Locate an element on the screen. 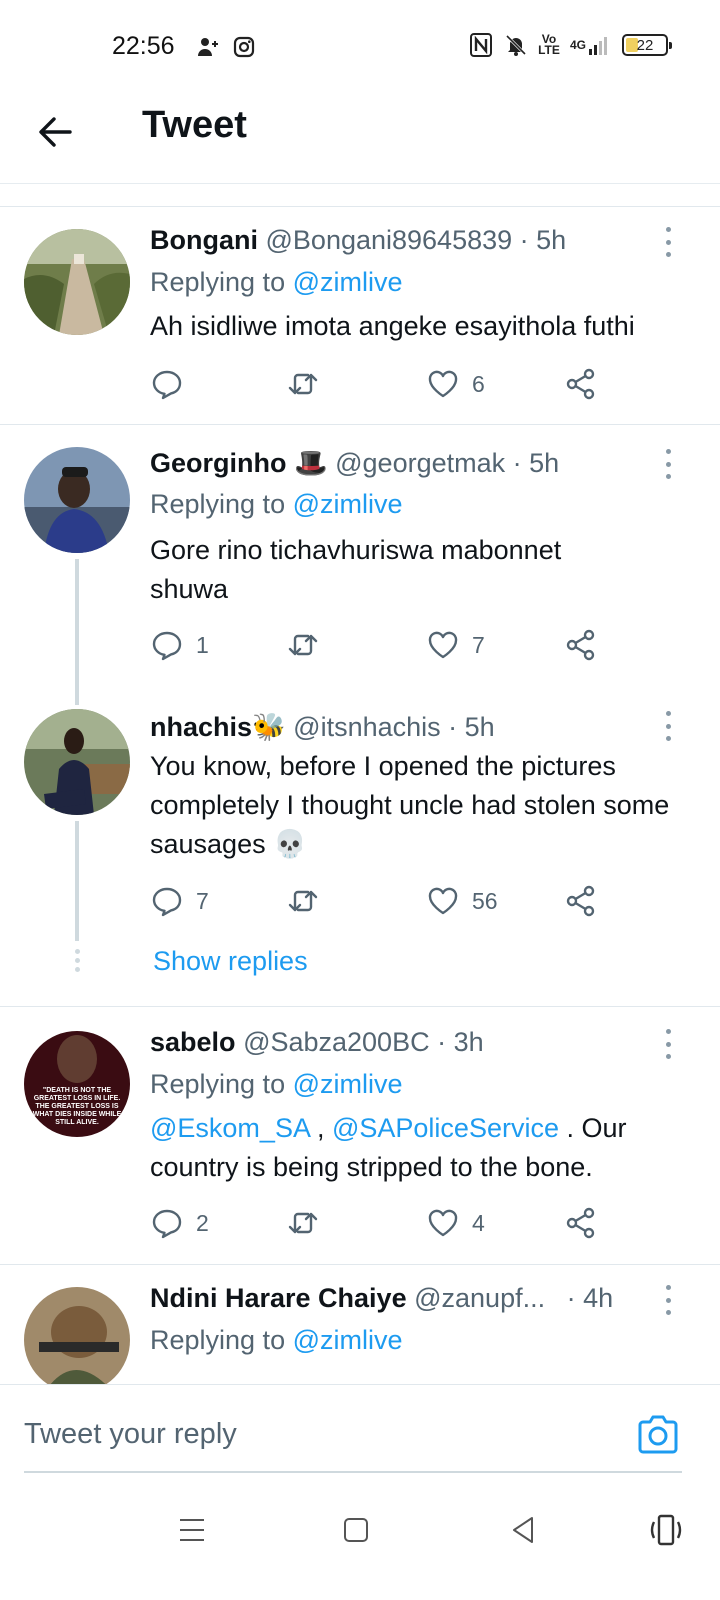 This screenshot has height=1600, width=720. tweet-time: · 4h is located at coordinates (590, 1298).